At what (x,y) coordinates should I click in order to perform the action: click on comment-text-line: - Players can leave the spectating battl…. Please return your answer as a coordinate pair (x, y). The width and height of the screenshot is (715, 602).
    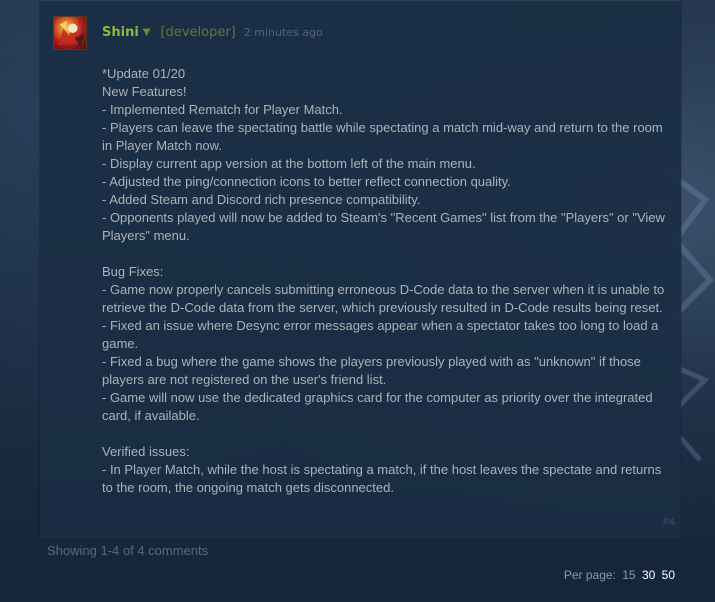
    Looking at the image, I should click on (384, 136).